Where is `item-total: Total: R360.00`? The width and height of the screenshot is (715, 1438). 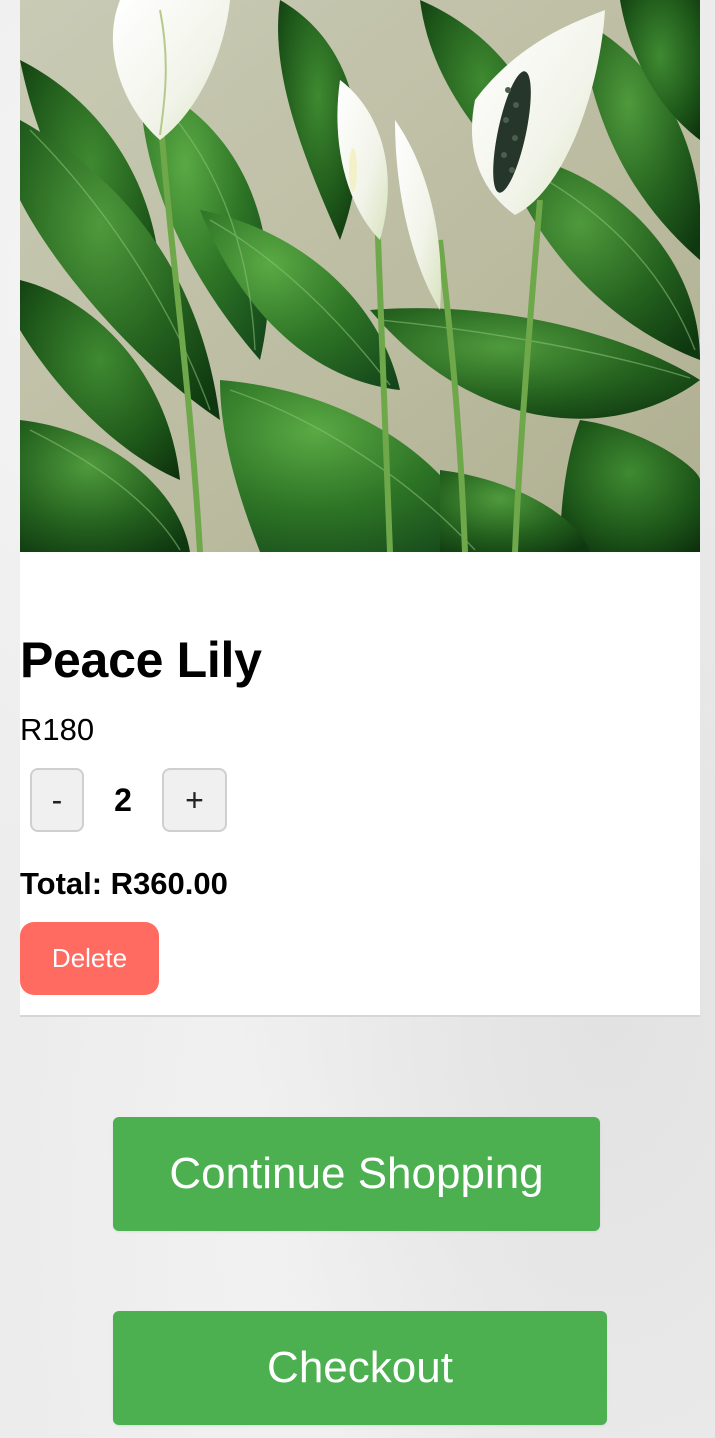
item-total: Total: R360.00 is located at coordinates (124, 883).